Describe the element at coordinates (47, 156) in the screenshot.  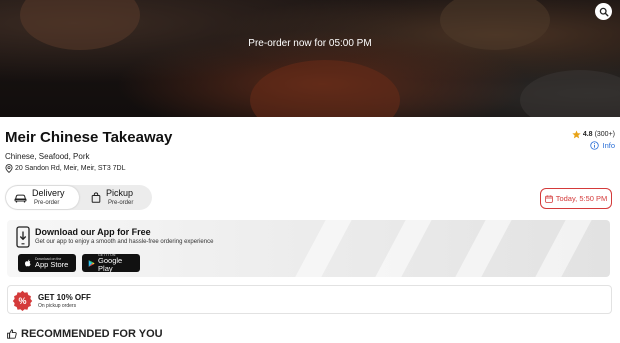
I see `restaurant-cuisines: Chinese, Seafood, Pork` at that location.